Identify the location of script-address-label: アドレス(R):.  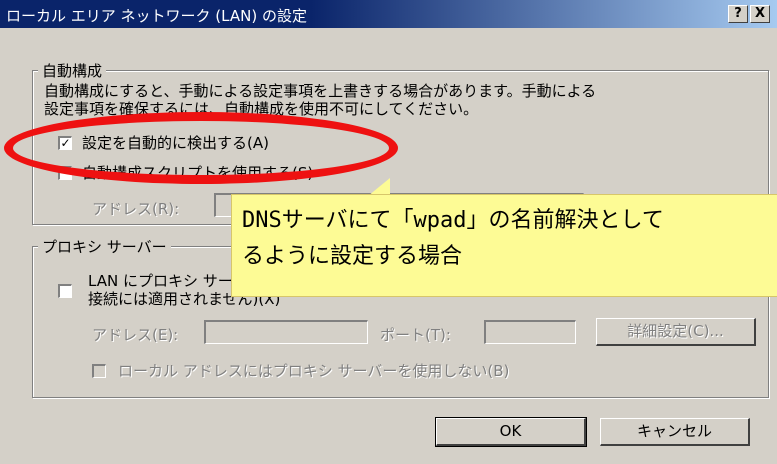
(136, 209).